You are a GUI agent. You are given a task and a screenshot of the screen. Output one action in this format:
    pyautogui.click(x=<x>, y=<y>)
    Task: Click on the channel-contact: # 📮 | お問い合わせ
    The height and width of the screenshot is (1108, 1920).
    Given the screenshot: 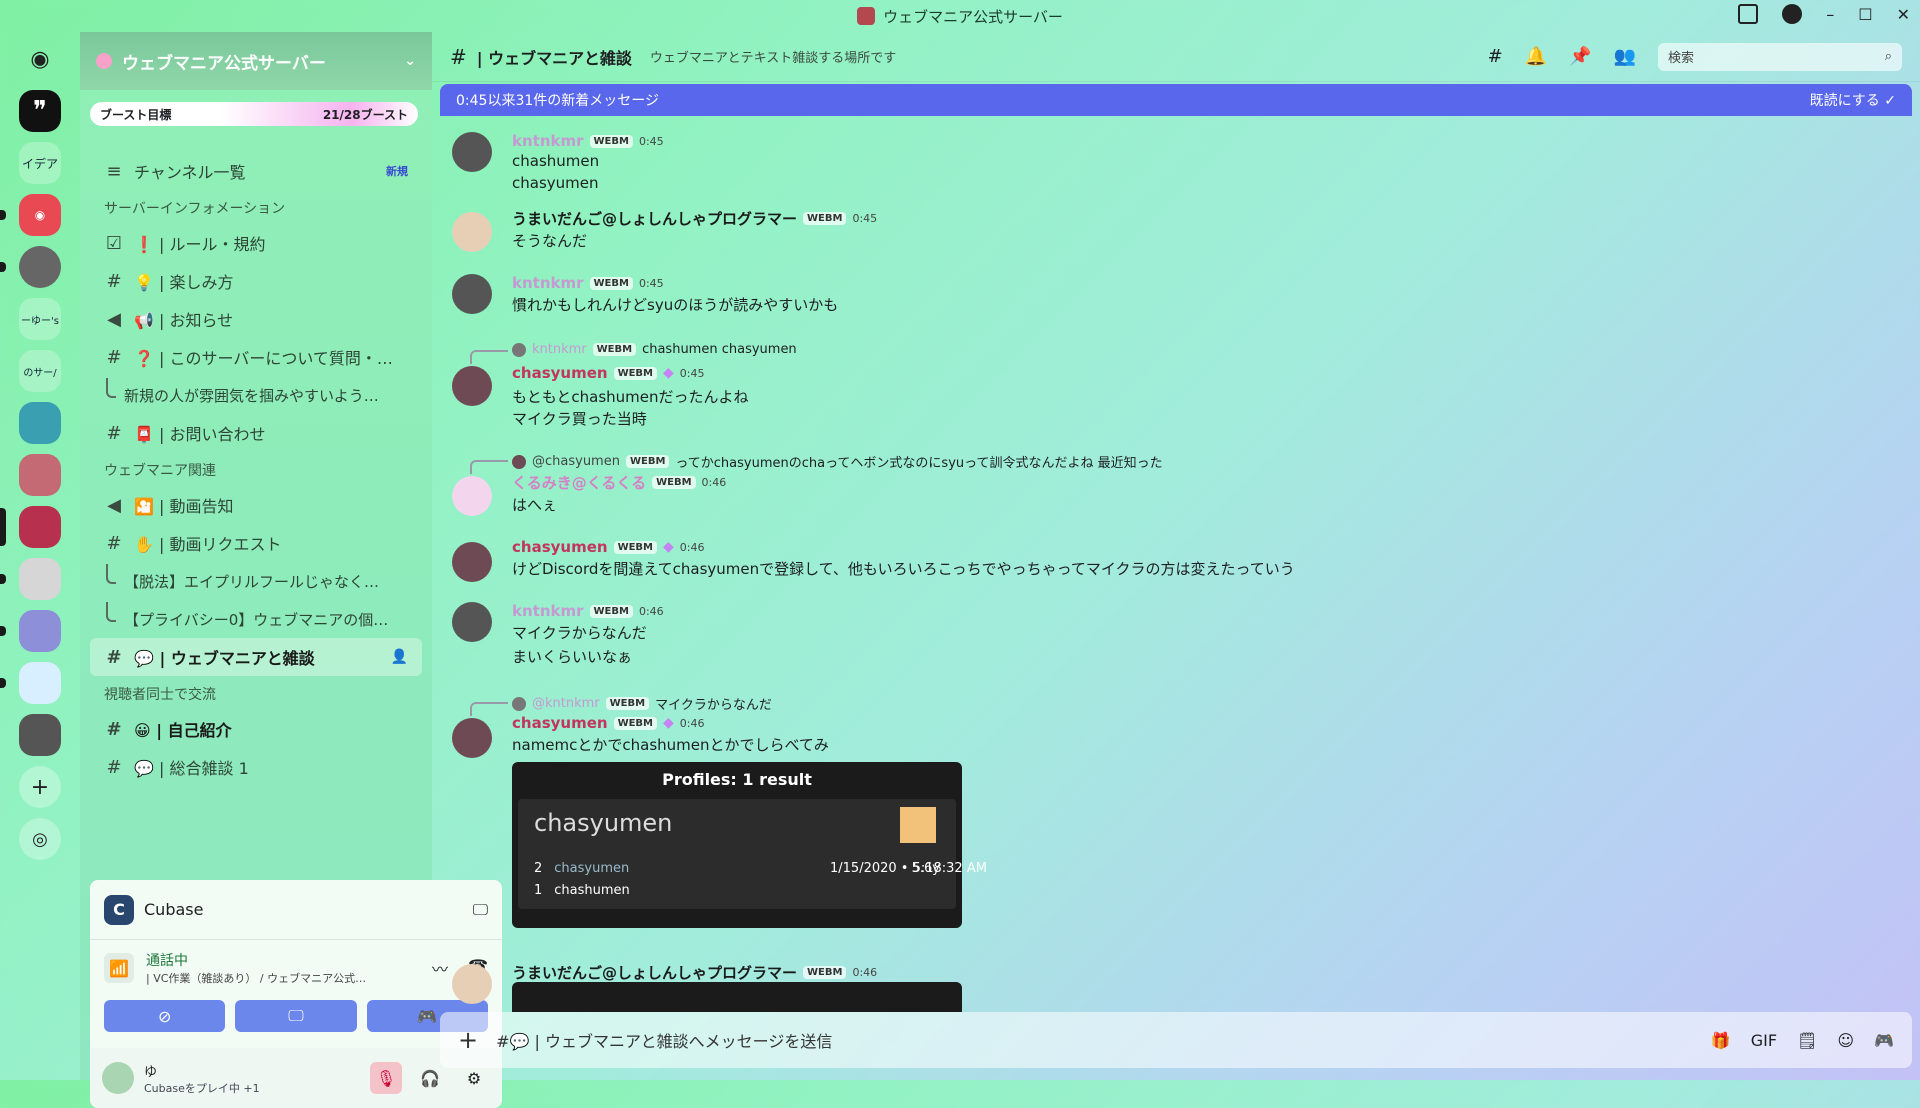 What is the action you would take?
    pyautogui.click(x=256, y=433)
    